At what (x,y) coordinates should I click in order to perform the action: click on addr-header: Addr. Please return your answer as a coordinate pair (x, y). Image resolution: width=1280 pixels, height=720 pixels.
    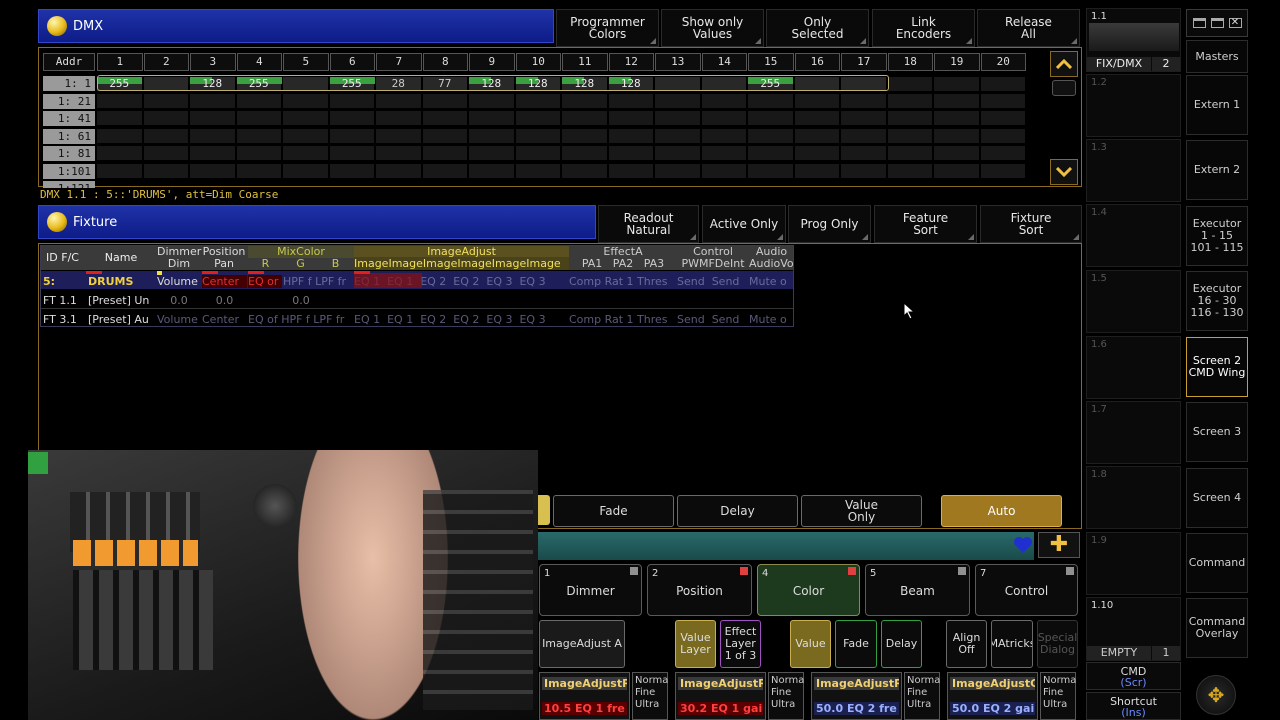
    Looking at the image, I should click on (69, 62).